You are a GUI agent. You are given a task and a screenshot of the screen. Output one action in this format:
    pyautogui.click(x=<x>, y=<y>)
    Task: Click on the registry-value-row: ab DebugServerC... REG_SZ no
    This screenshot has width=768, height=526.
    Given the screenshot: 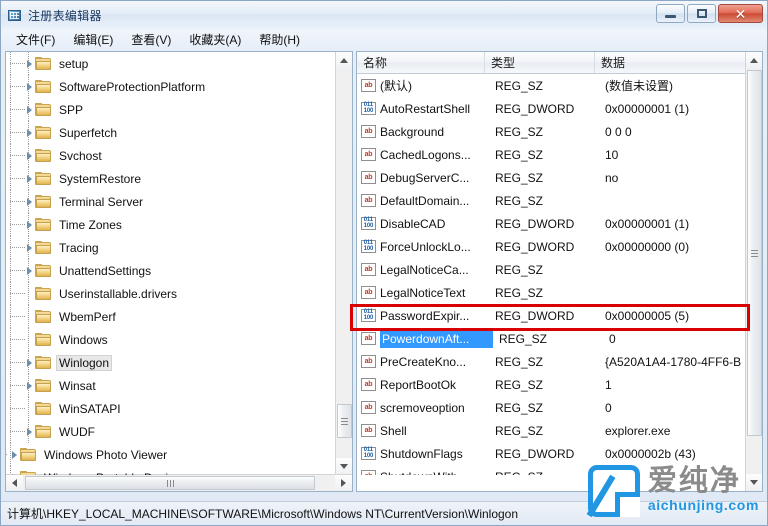 What is the action you would take?
    pyautogui.click(x=551, y=177)
    